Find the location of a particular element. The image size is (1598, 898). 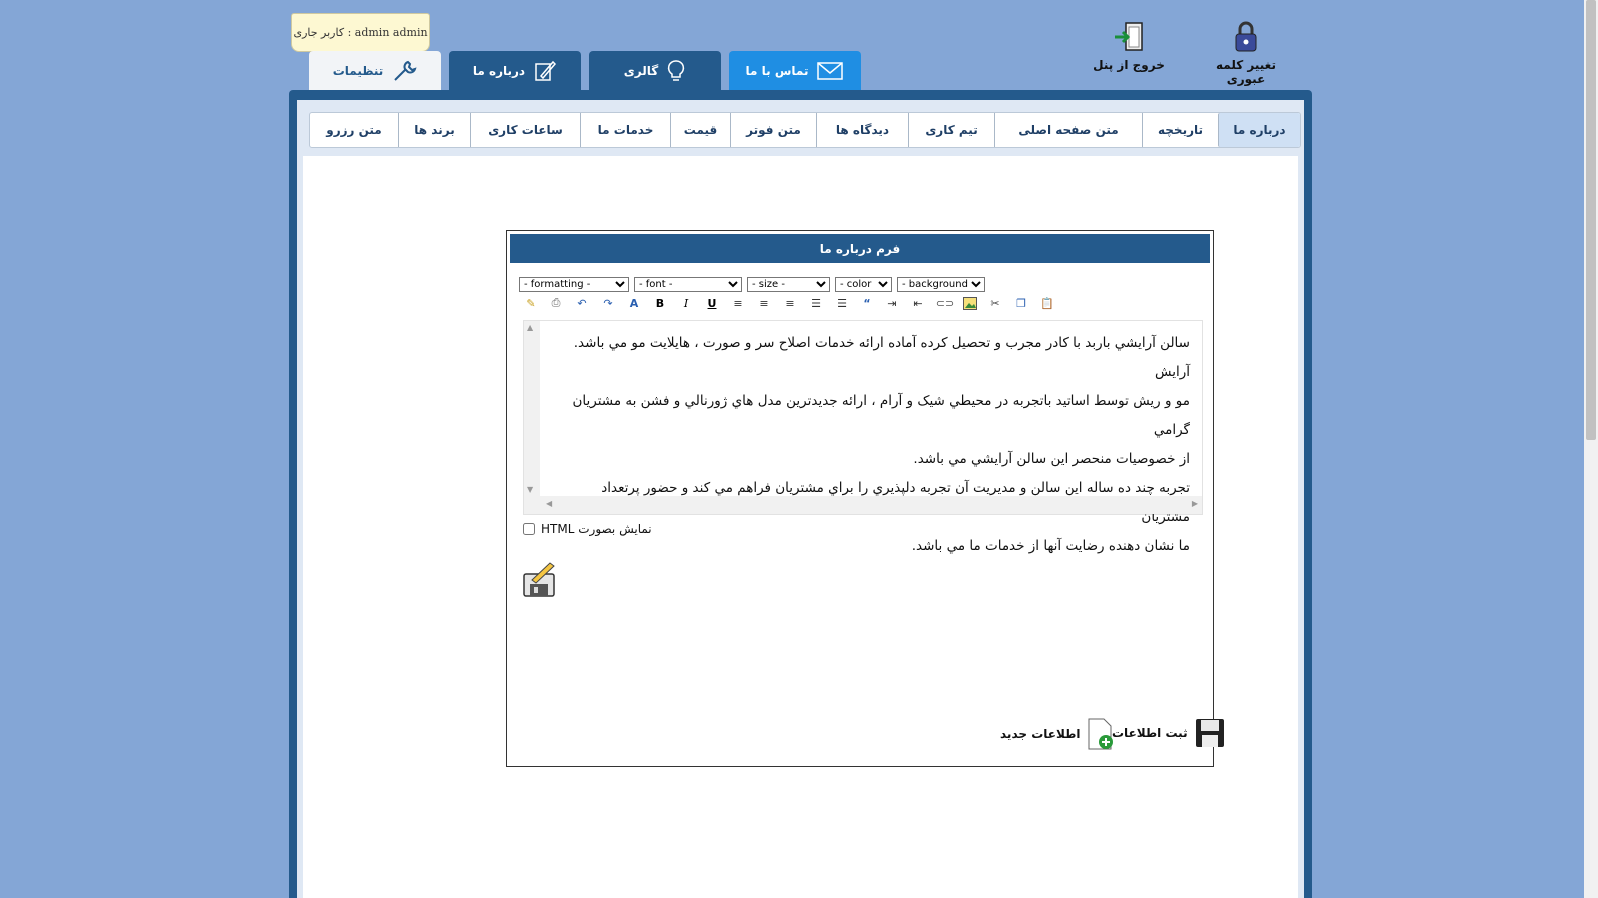

spellcheck-icon: A is located at coordinates (634, 303).